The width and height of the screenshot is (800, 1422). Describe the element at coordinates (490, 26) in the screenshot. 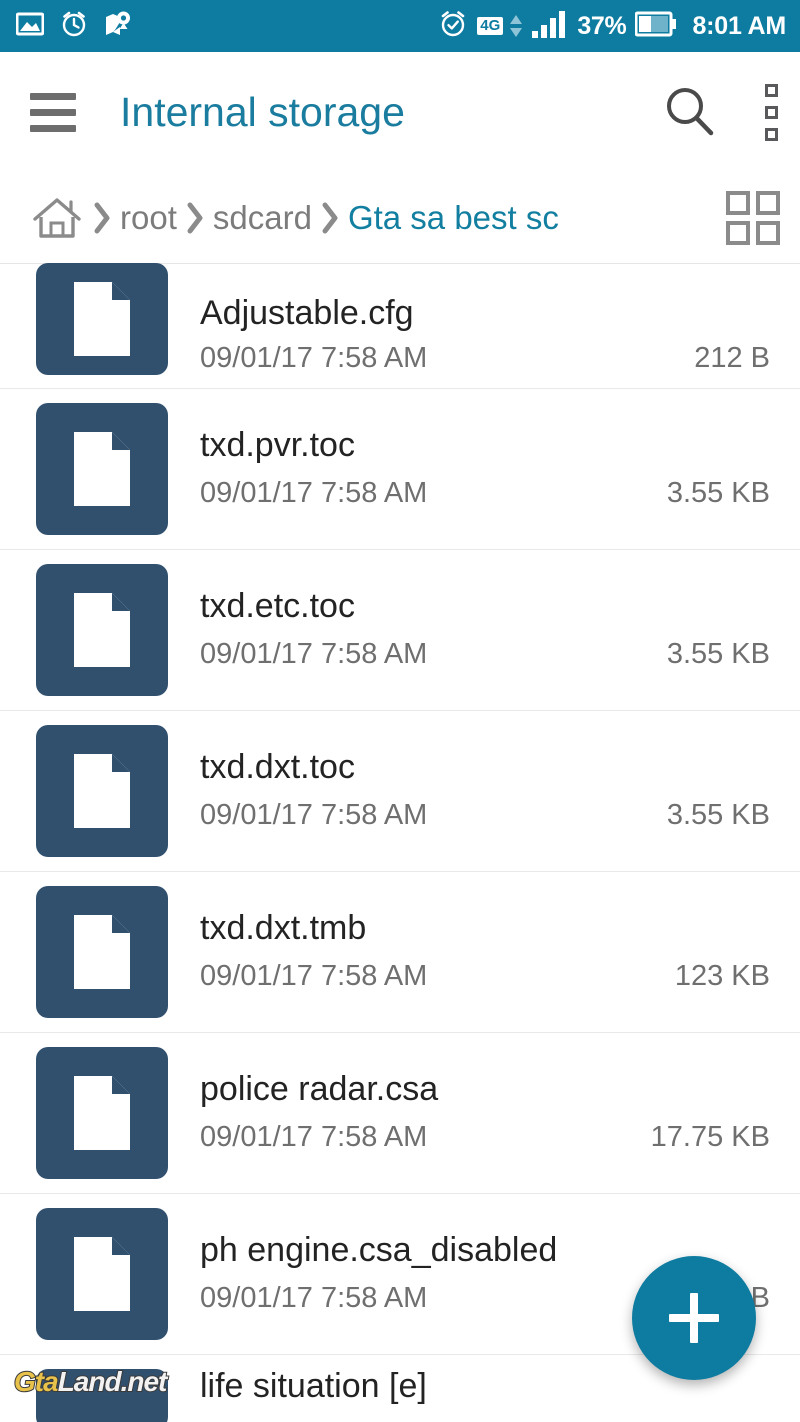

I see `network-type-badge: 4G` at that location.